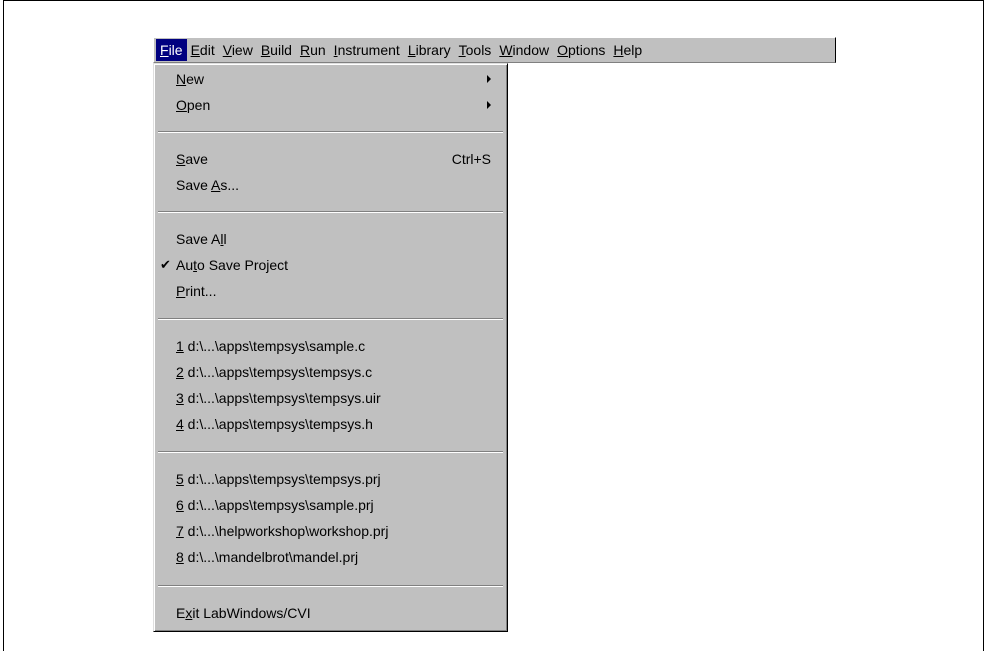 The width and height of the screenshot is (984, 651). What do you see at coordinates (276, 50) in the screenshot?
I see `menu-build: Build` at bounding box center [276, 50].